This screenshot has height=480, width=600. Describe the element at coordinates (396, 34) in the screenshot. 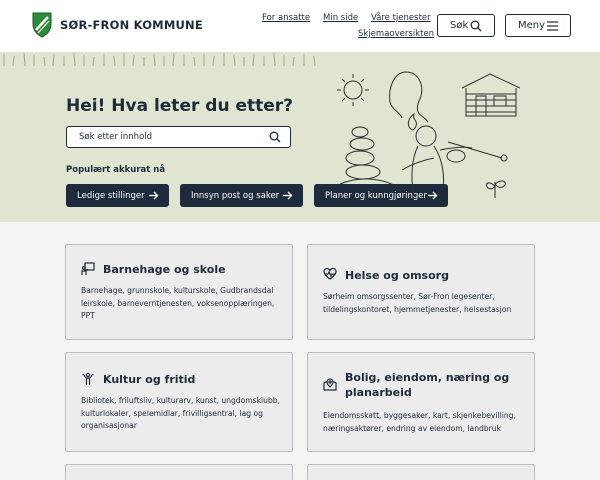

I see `link-skjemaoversikten: Skjemaoversikten` at that location.